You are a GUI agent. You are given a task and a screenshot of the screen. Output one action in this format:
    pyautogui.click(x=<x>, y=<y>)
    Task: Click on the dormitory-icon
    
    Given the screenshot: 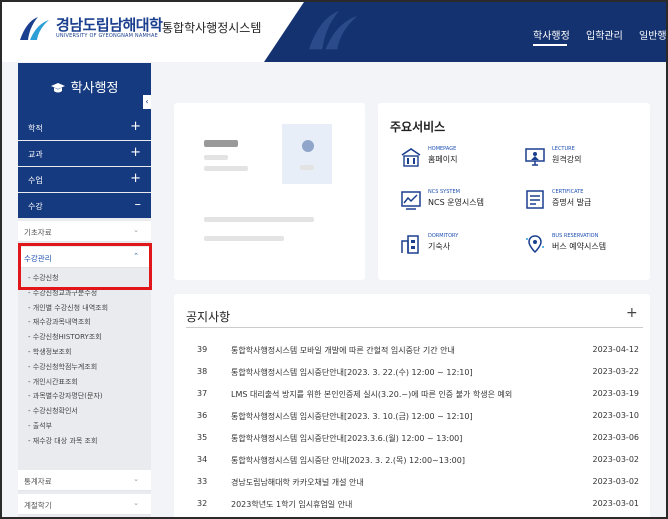 What is the action you would take?
    pyautogui.click(x=410, y=244)
    